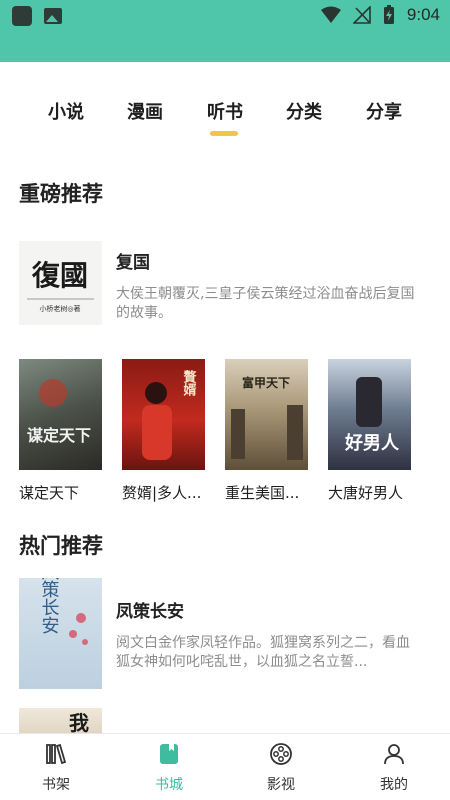 Image resolution: width=450 pixels, height=800 pixels. What do you see at coordinates (49, 606) in the screenshot?
I see `cover-title: 凤策长安` at bounding box center [49, 606].